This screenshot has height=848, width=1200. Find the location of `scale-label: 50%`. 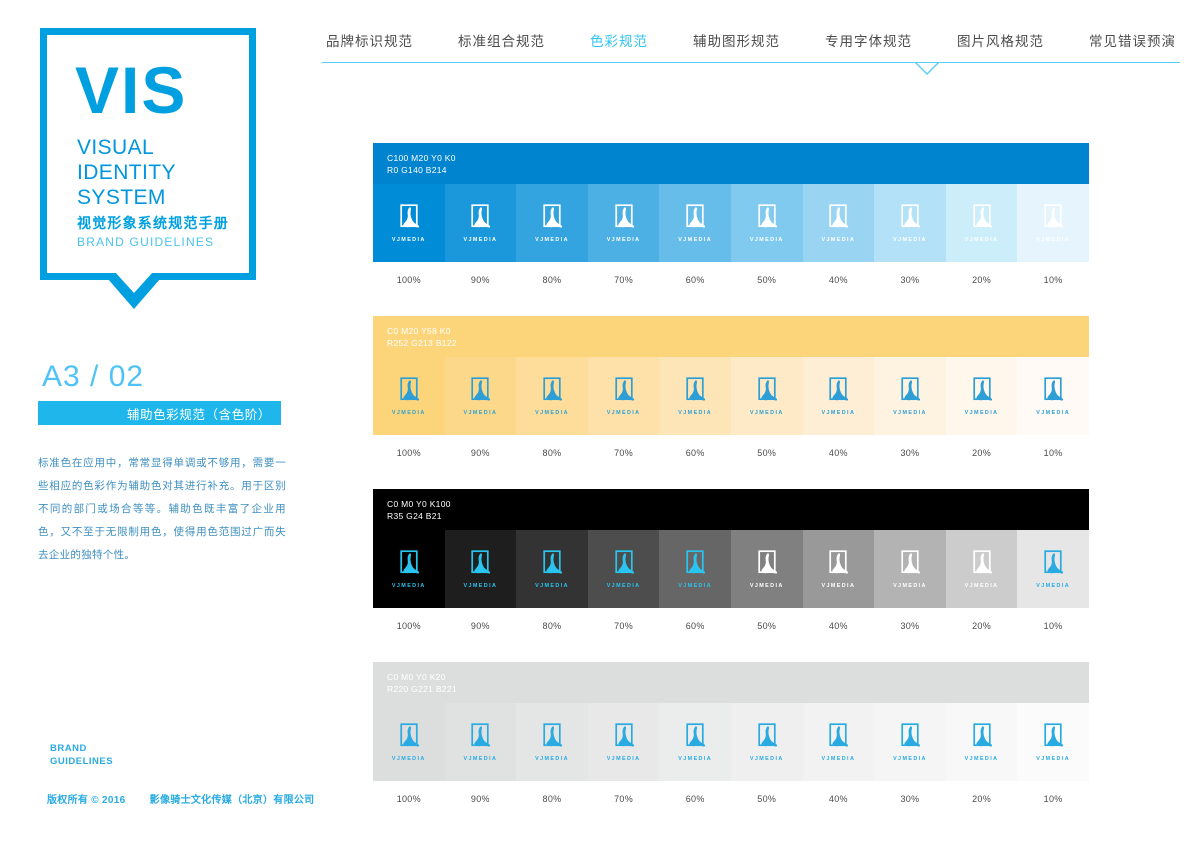

scale-label: 50% is located at coordinates (767, 625).